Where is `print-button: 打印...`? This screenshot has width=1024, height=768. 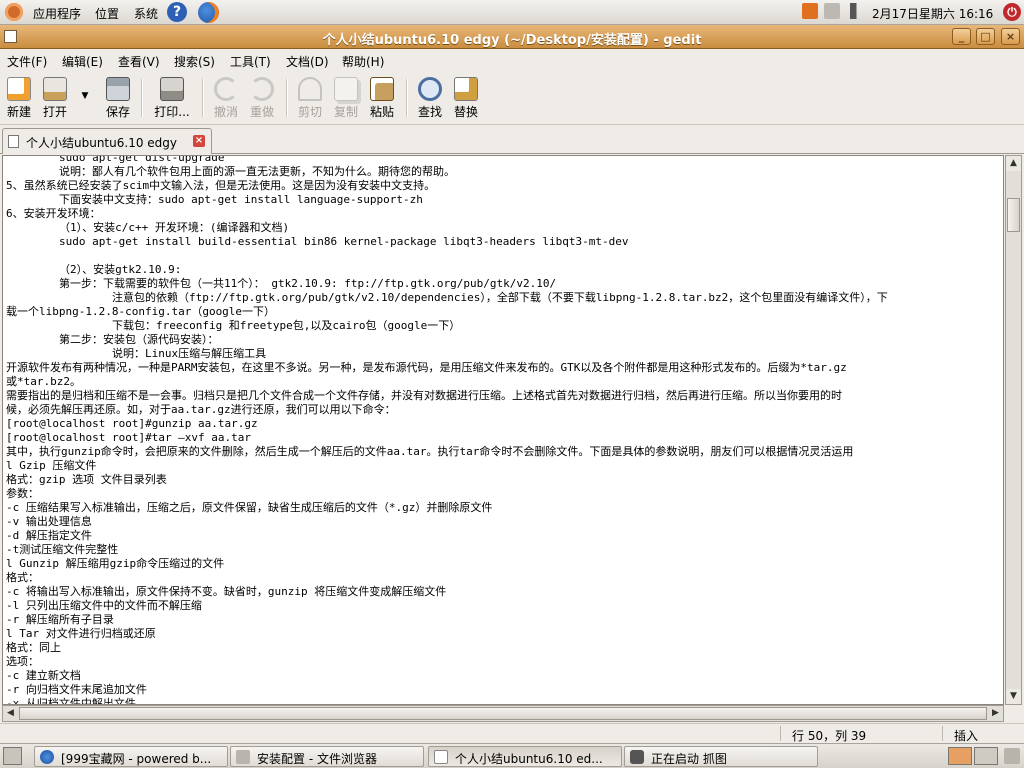 print-button: 打印... is located at coordinates (172, 97).